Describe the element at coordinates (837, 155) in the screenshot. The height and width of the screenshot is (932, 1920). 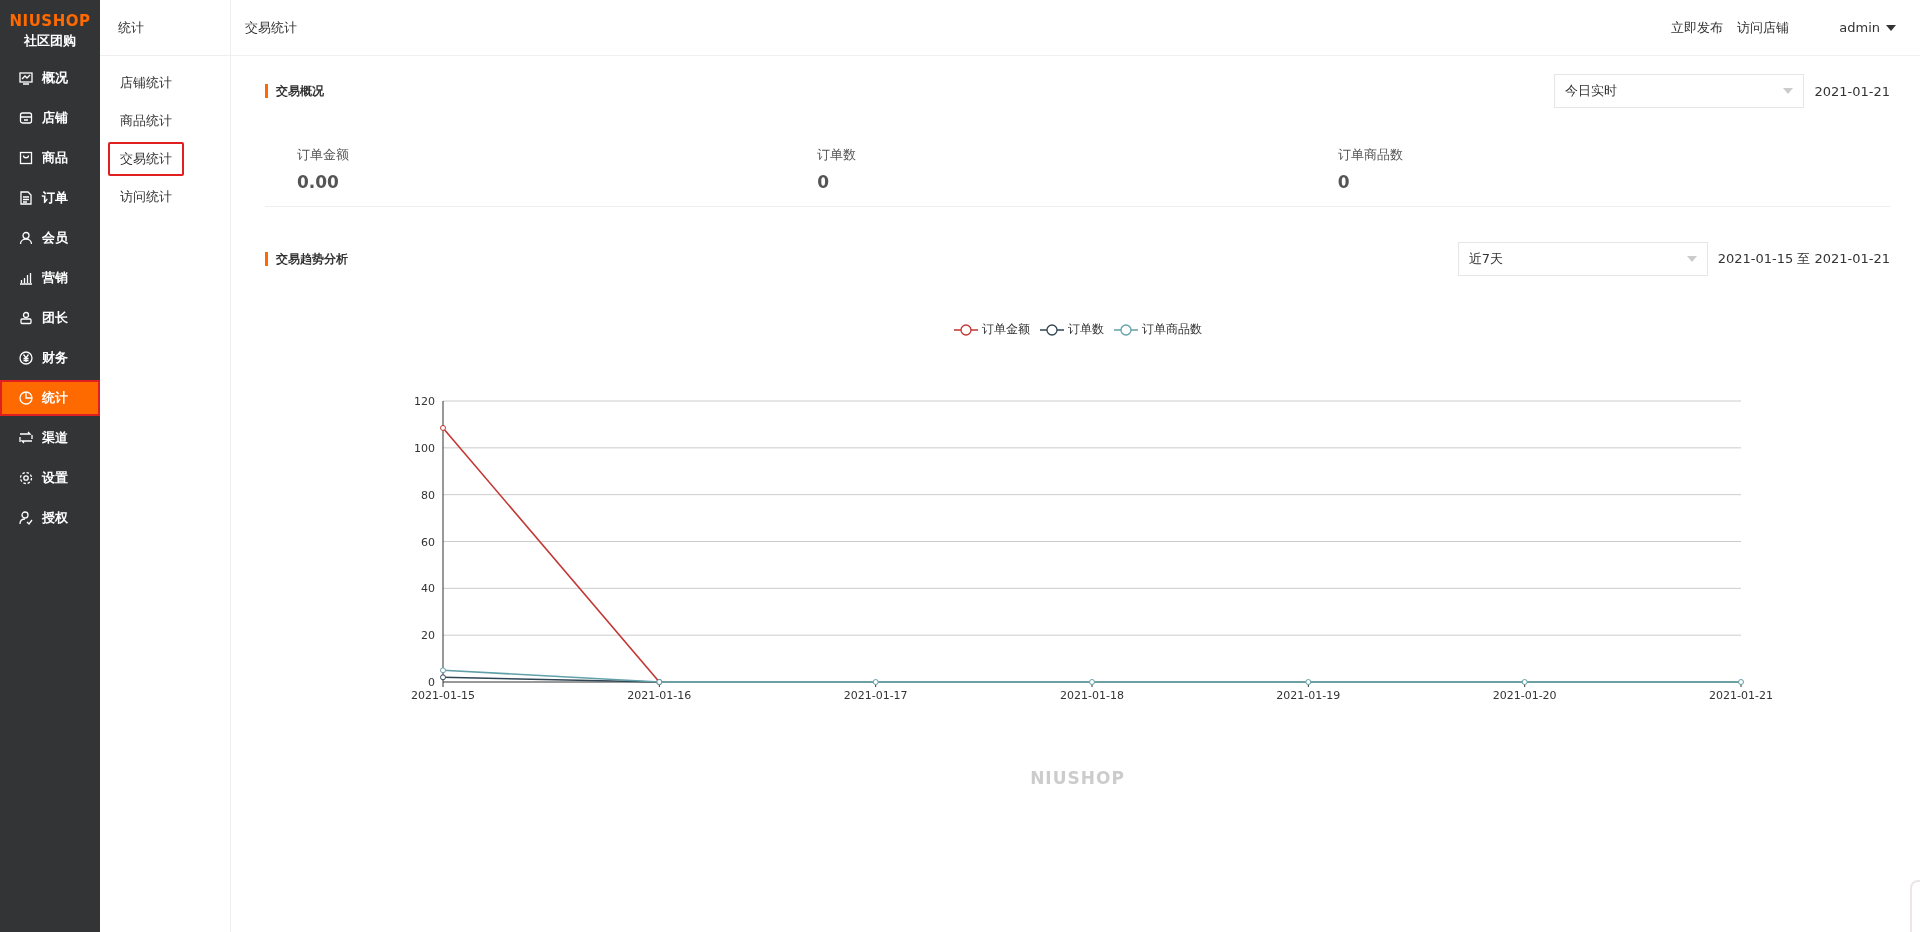
I see `stat-label: 订单数` at that location.